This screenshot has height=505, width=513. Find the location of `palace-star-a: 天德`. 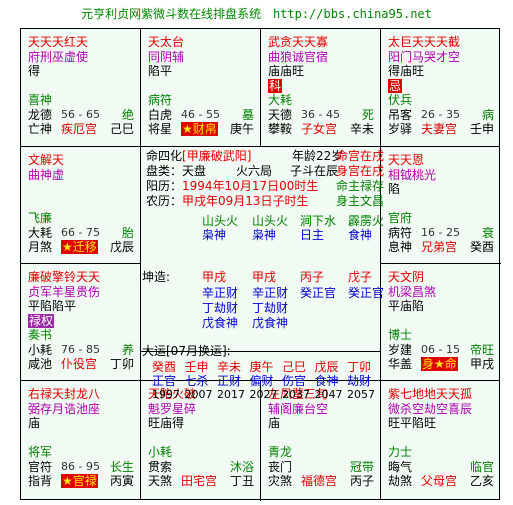

palace-star-a: 天德 is located at coordinates (280, 114).